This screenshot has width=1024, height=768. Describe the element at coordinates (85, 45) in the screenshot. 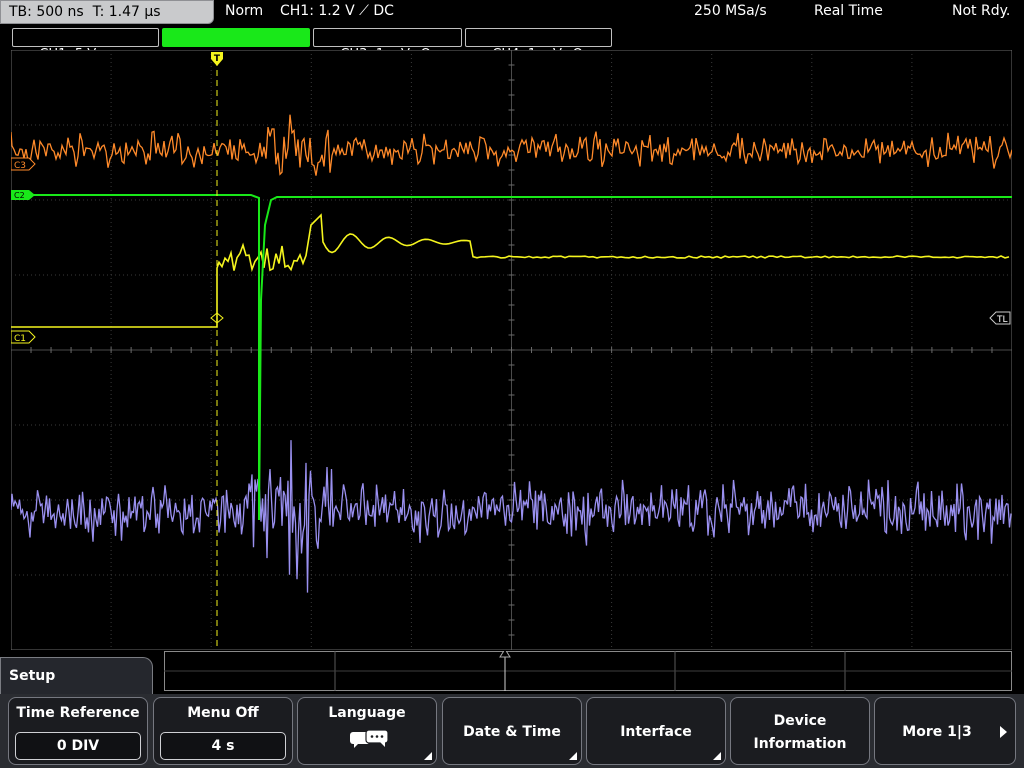

I see `channel-tab-ch1: CH1: 5 V≅` at that location.